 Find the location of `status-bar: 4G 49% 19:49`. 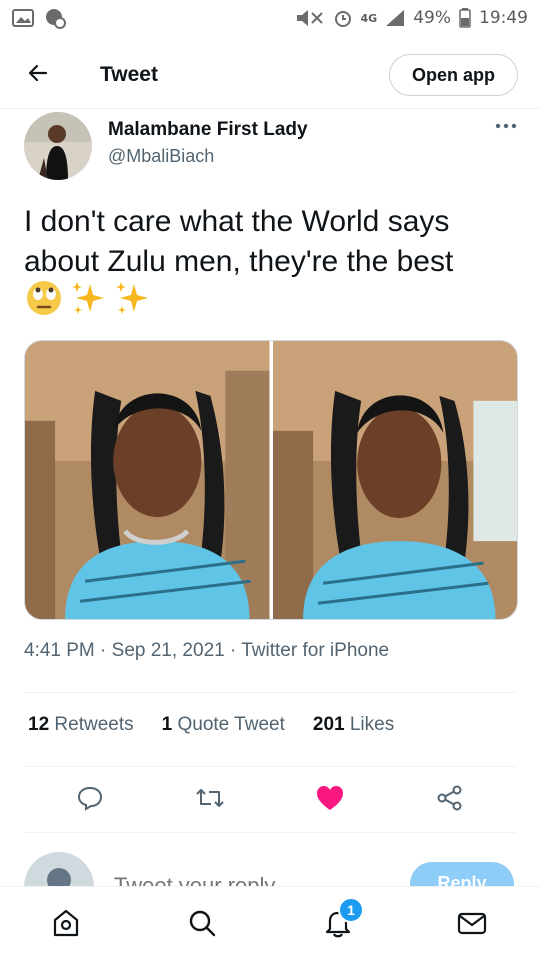

status-bar: 4G 49% 19:49 is located at coordinates (270, 18).